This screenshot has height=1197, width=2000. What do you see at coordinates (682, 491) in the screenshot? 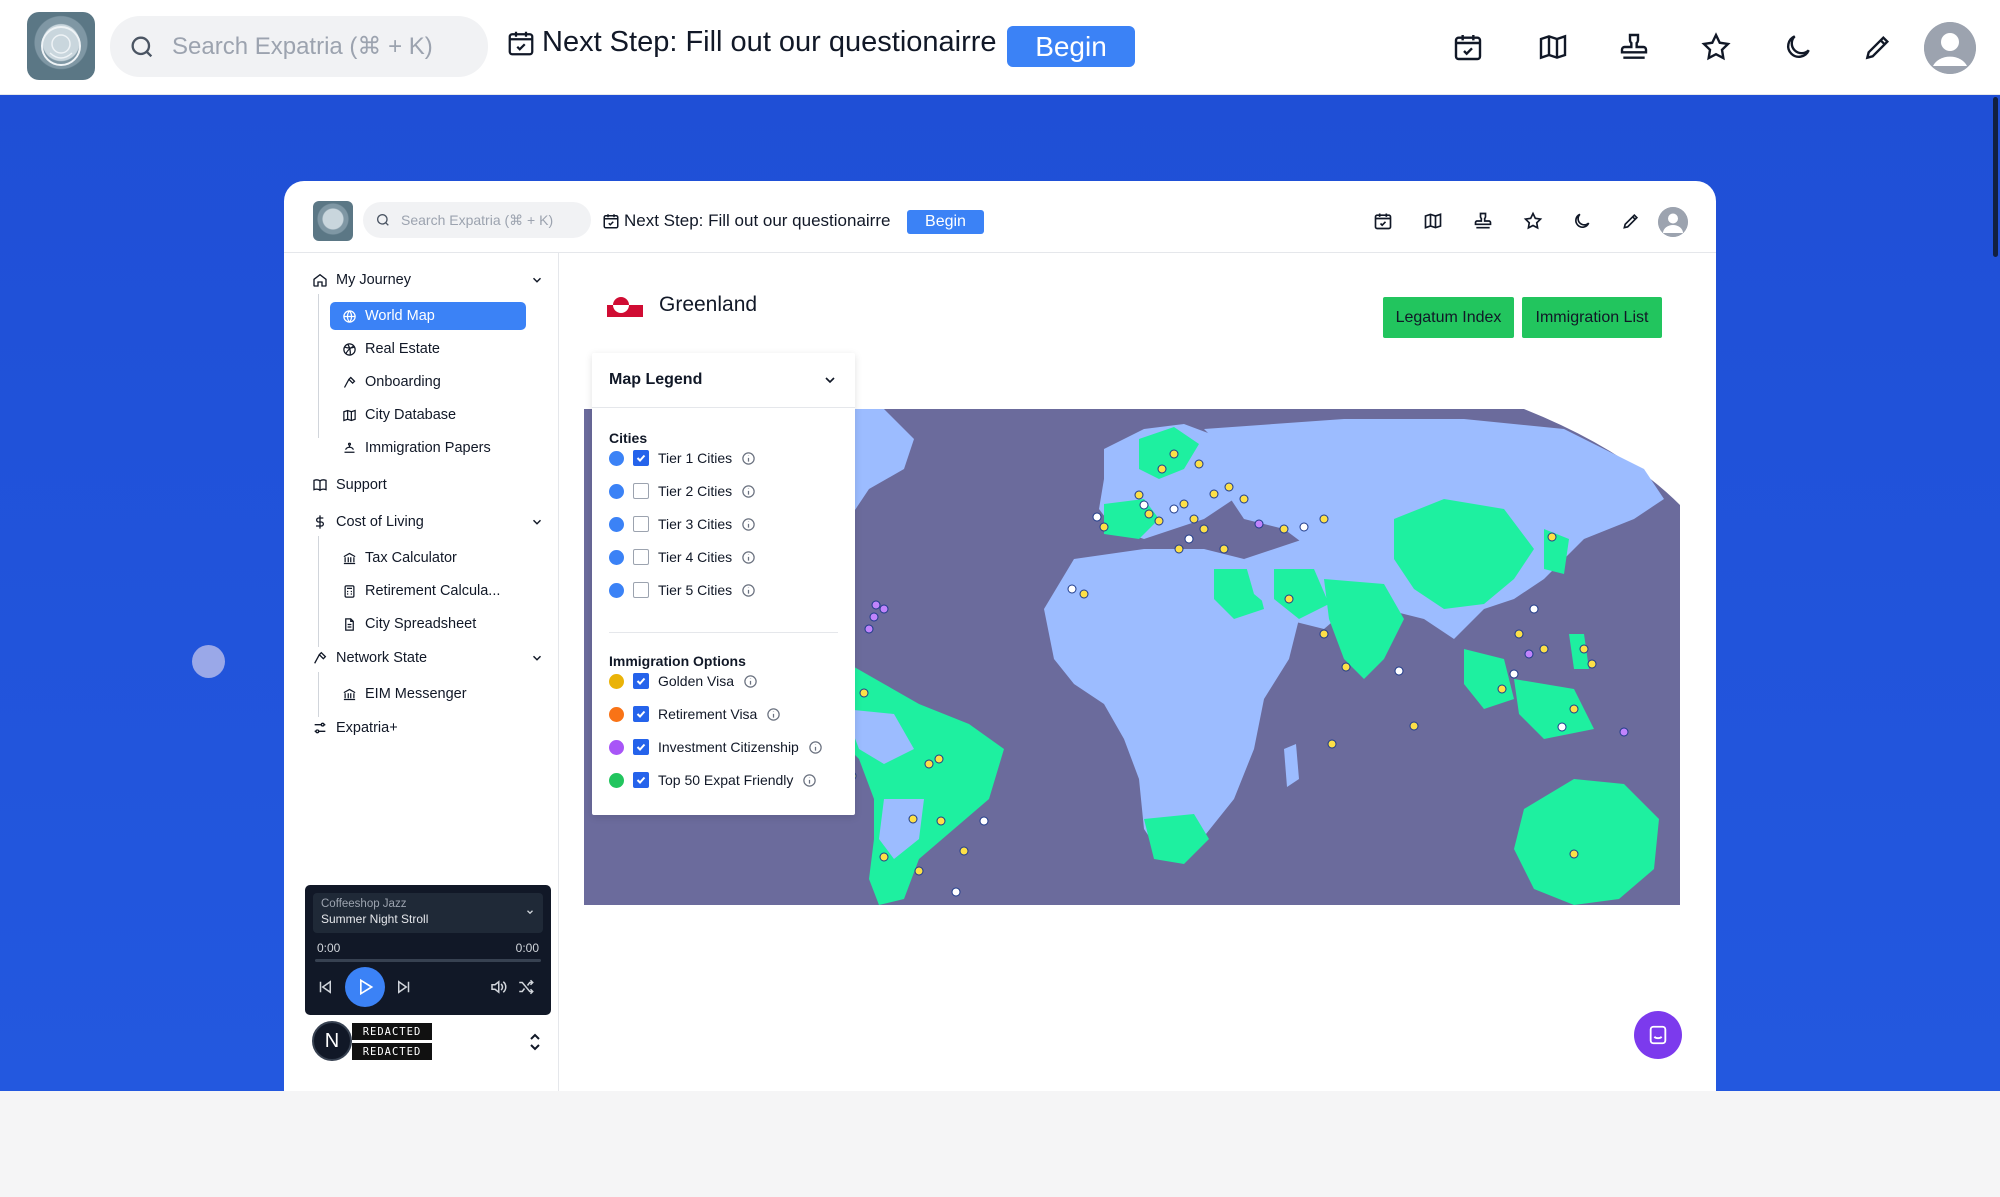
I see `legend-item: Tier 2 Cities` at bounding box center [682, 491].